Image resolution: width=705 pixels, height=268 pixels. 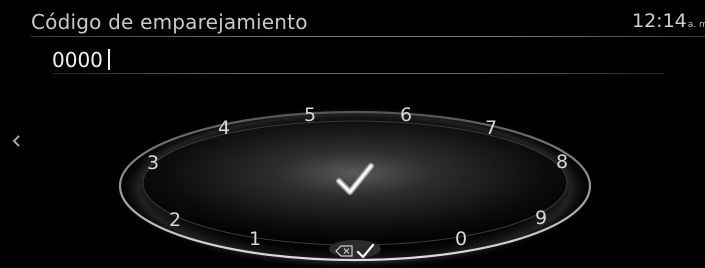 What do you see at coordinates (310, 115) in the screenshot?
I see `digit-5: 5` at bounding box center [310, 115].